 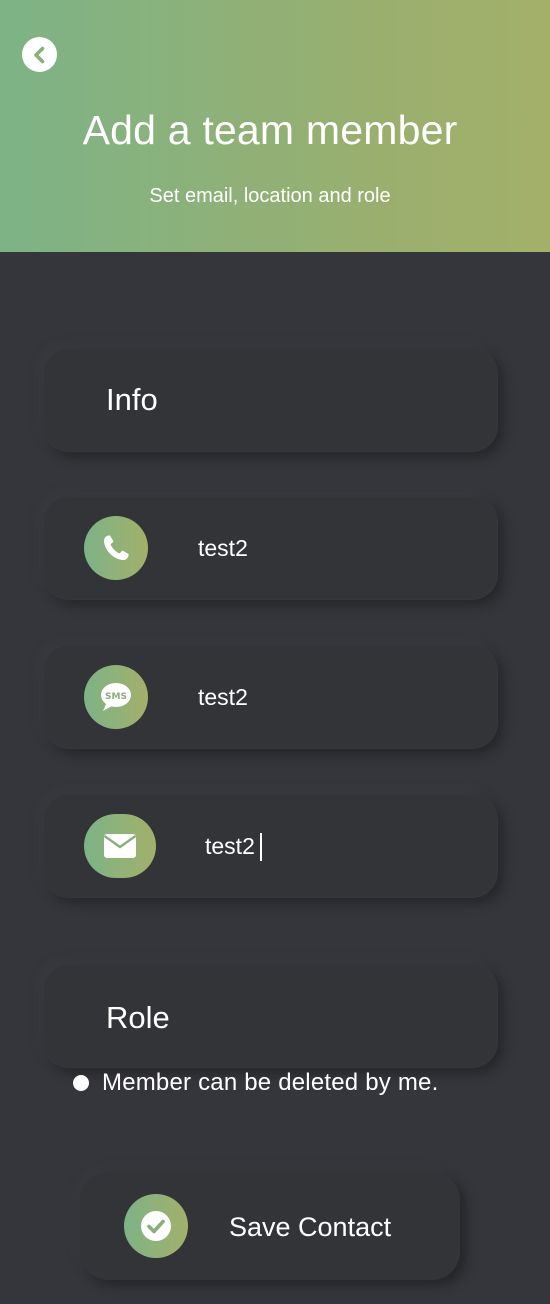 What do you see at coordinates (270, 196) in the screenshot?
I see `page-subtitle: Set email, location and role` at bounding box center [270, 196].